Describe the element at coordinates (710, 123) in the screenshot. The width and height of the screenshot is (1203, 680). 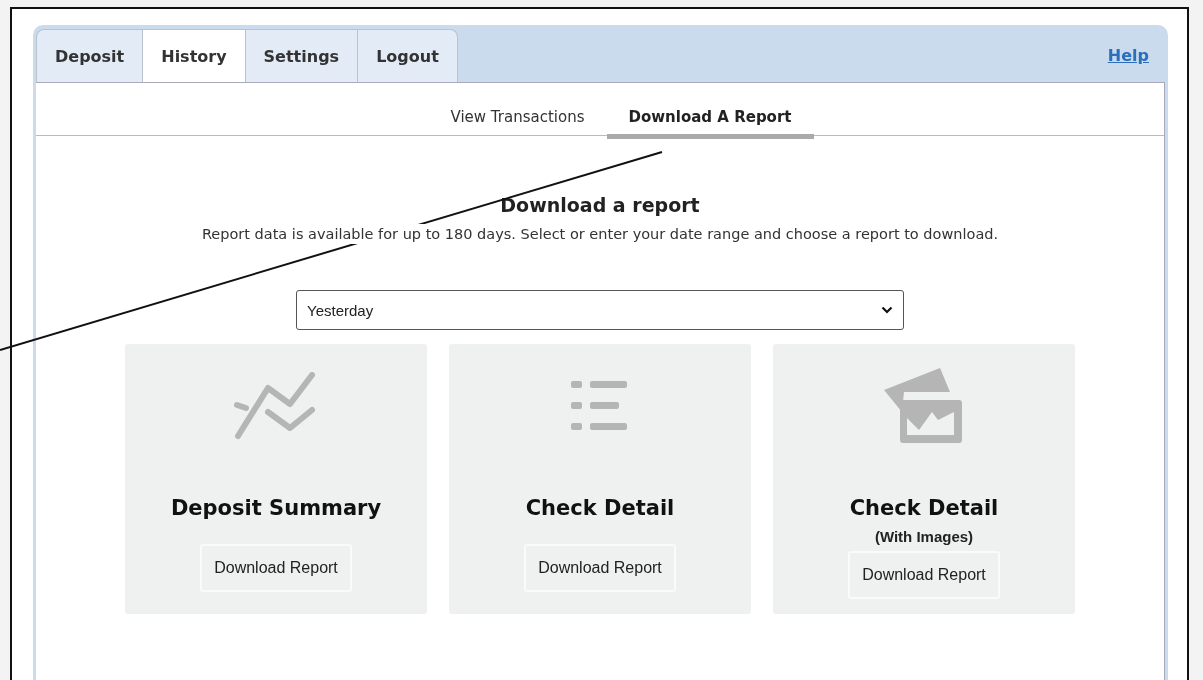
I see `sub-tab: Download A Report` at that location.